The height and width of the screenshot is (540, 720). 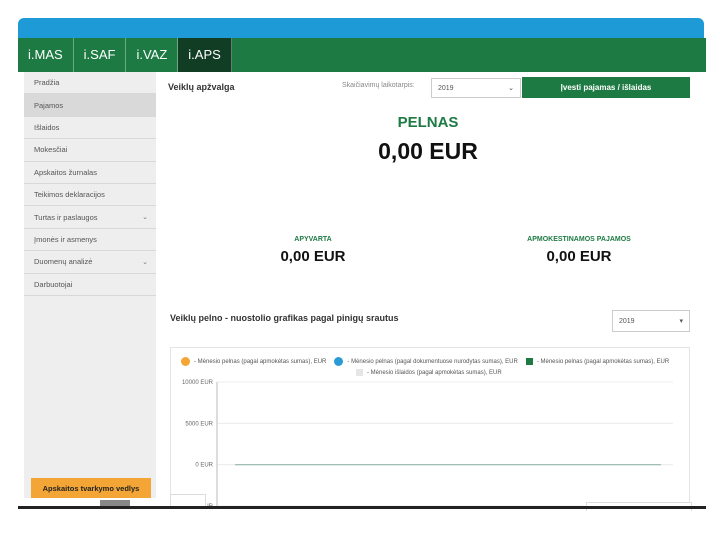 I want to click on accounting-wizard-button: Apskaitos tvarkymo vedlys, so click(x=91, y=488).